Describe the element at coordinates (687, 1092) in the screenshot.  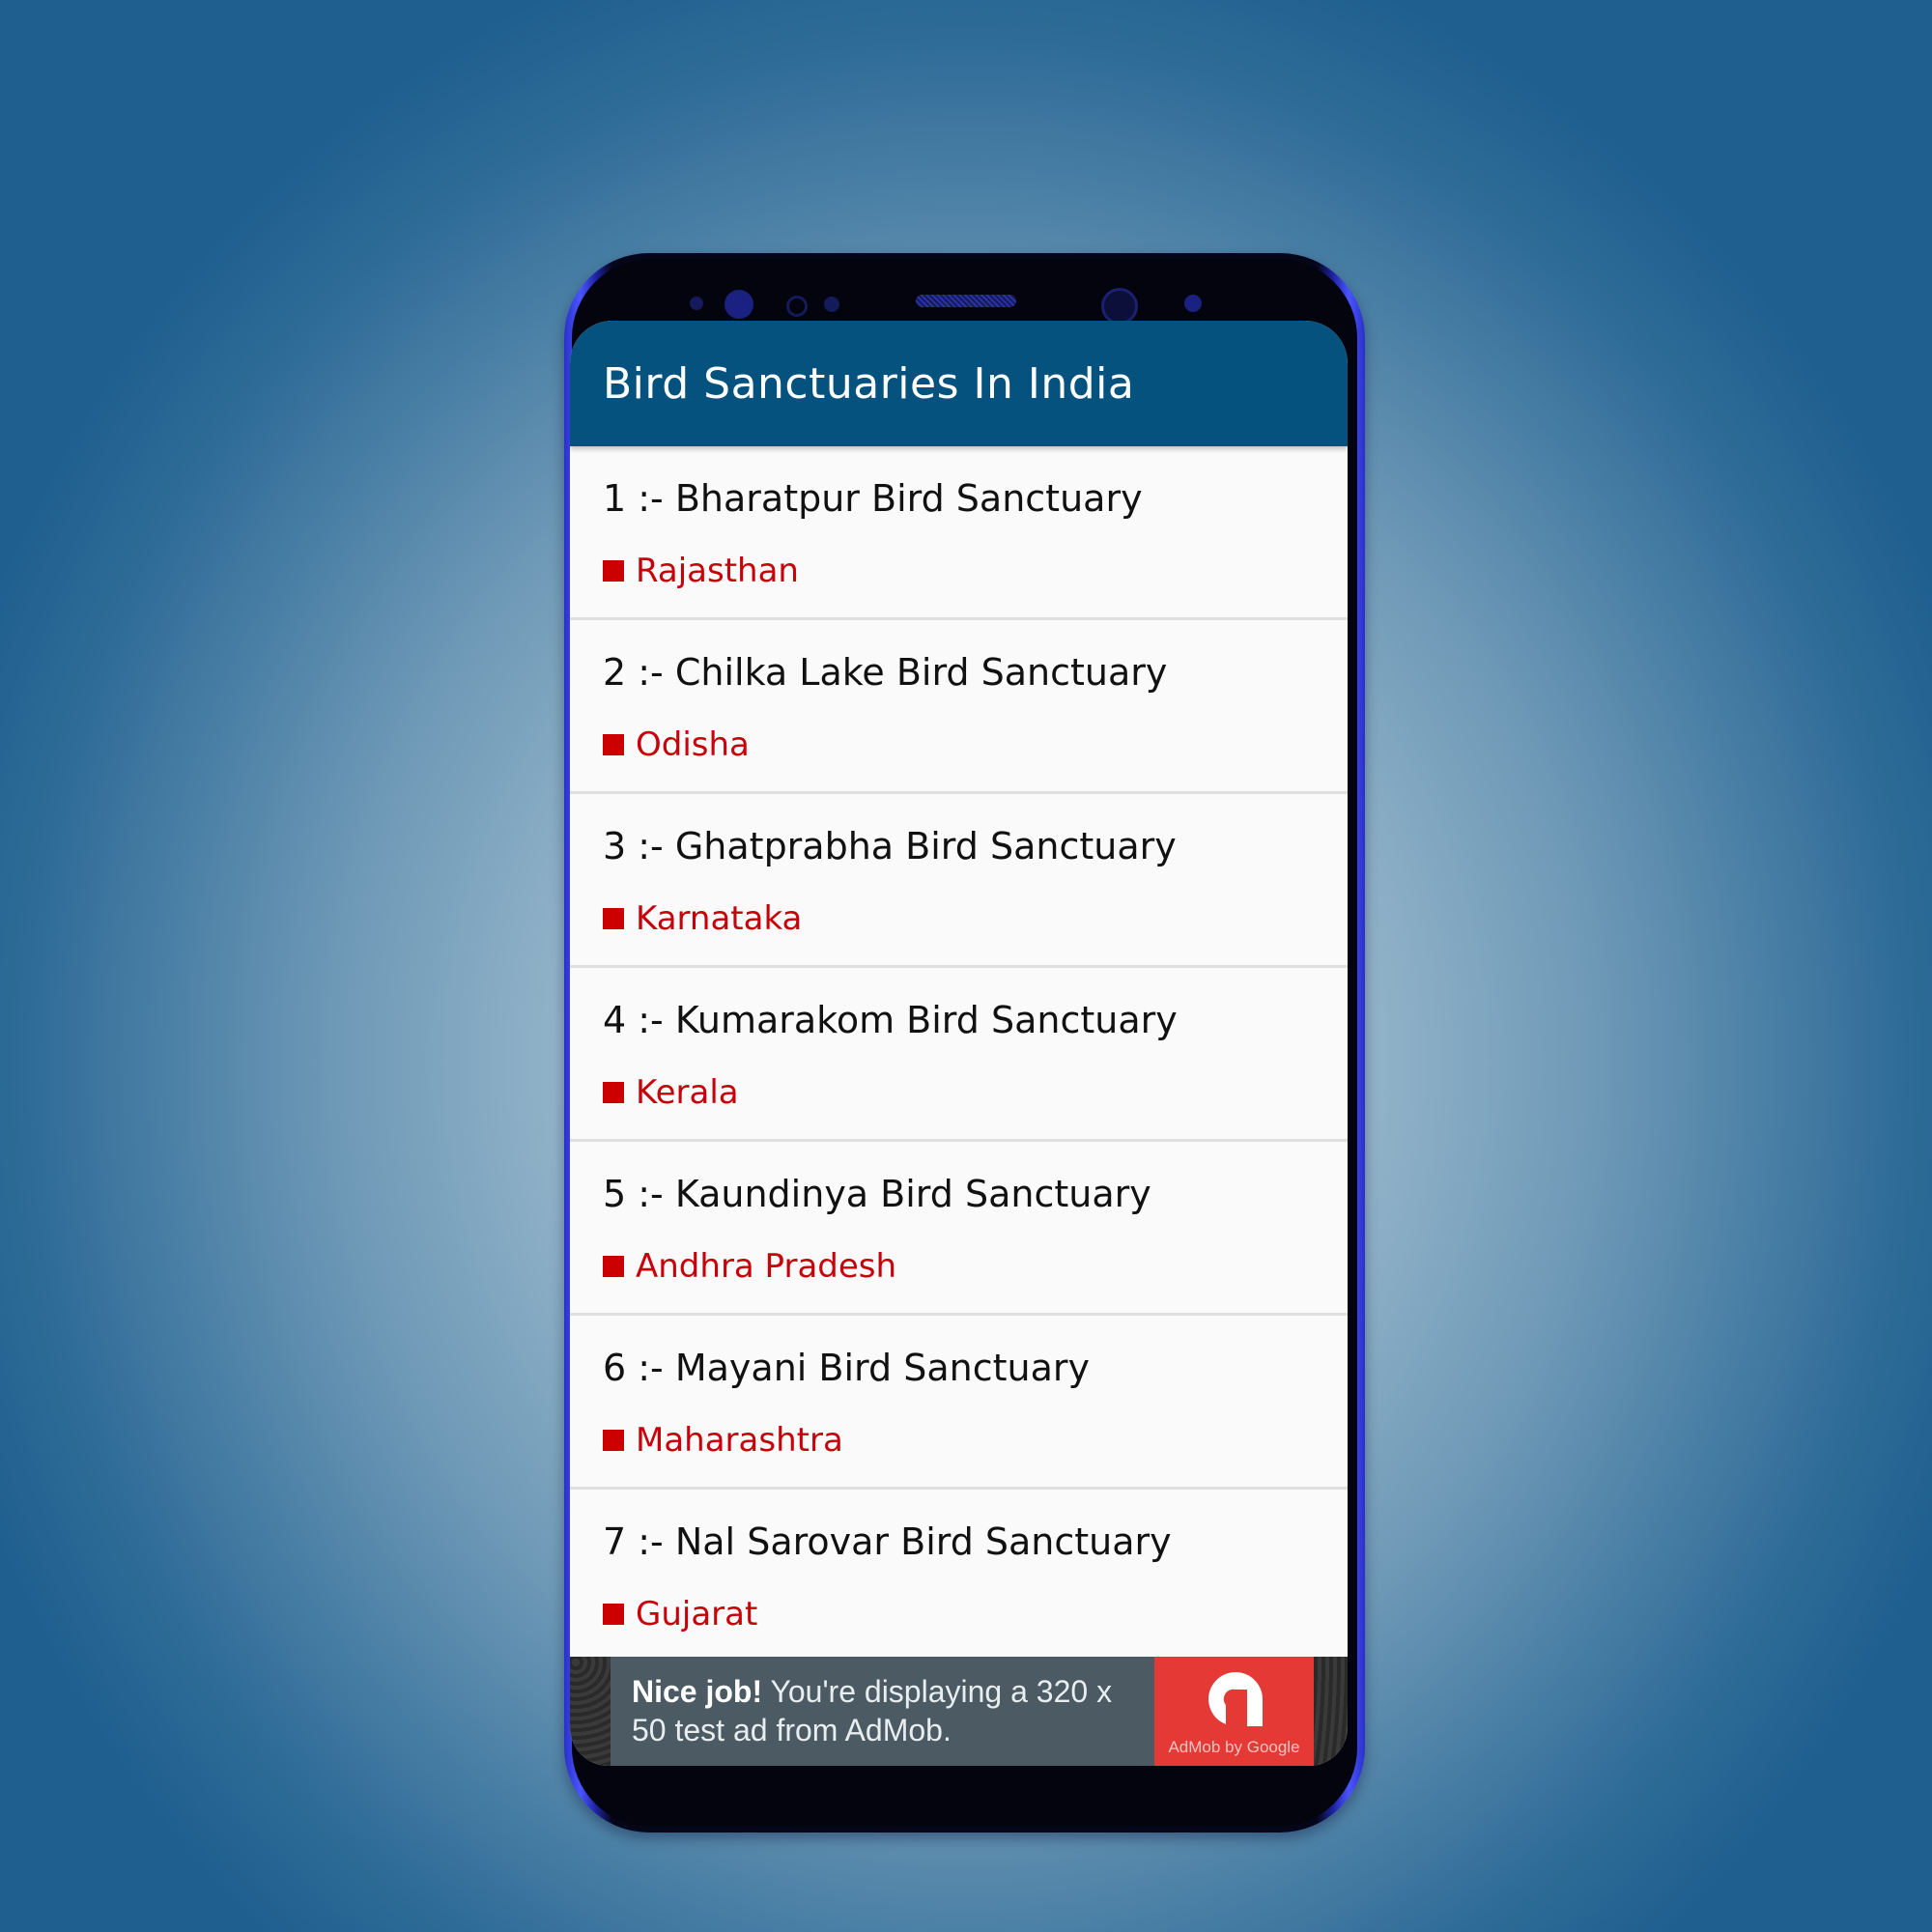
I see `sanctuary-state: Kerala` at that location.